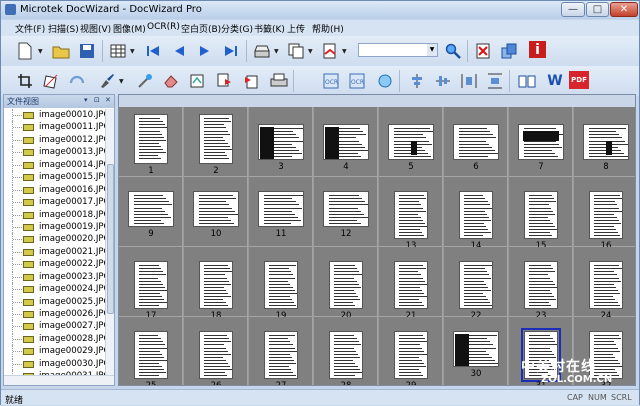  I want to click on print-icon, so click(279, 81).